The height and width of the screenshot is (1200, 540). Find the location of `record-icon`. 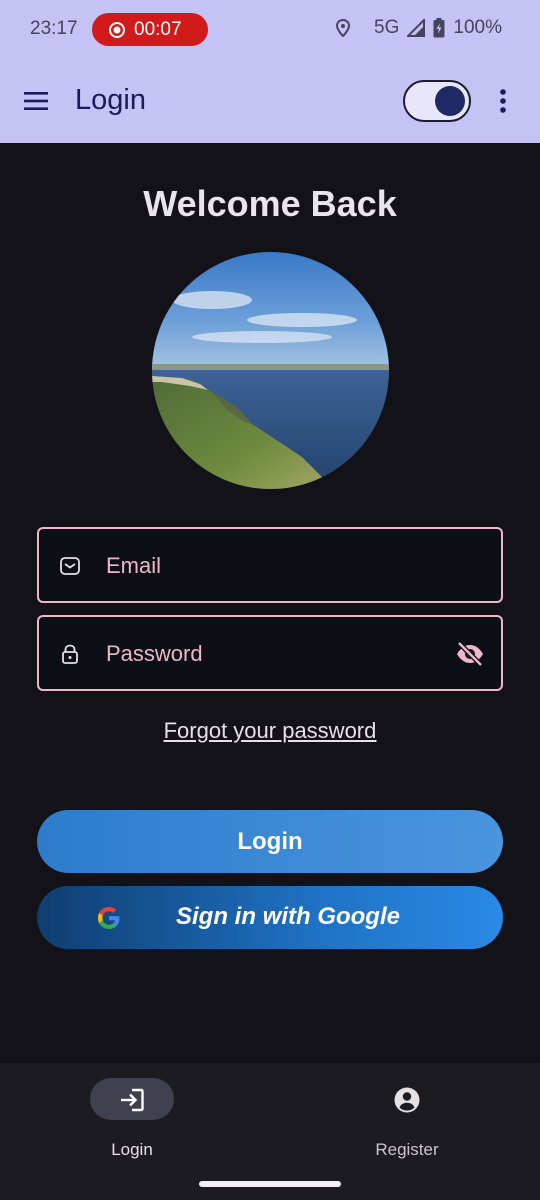

record-icon is located at coordinates (117, 29).